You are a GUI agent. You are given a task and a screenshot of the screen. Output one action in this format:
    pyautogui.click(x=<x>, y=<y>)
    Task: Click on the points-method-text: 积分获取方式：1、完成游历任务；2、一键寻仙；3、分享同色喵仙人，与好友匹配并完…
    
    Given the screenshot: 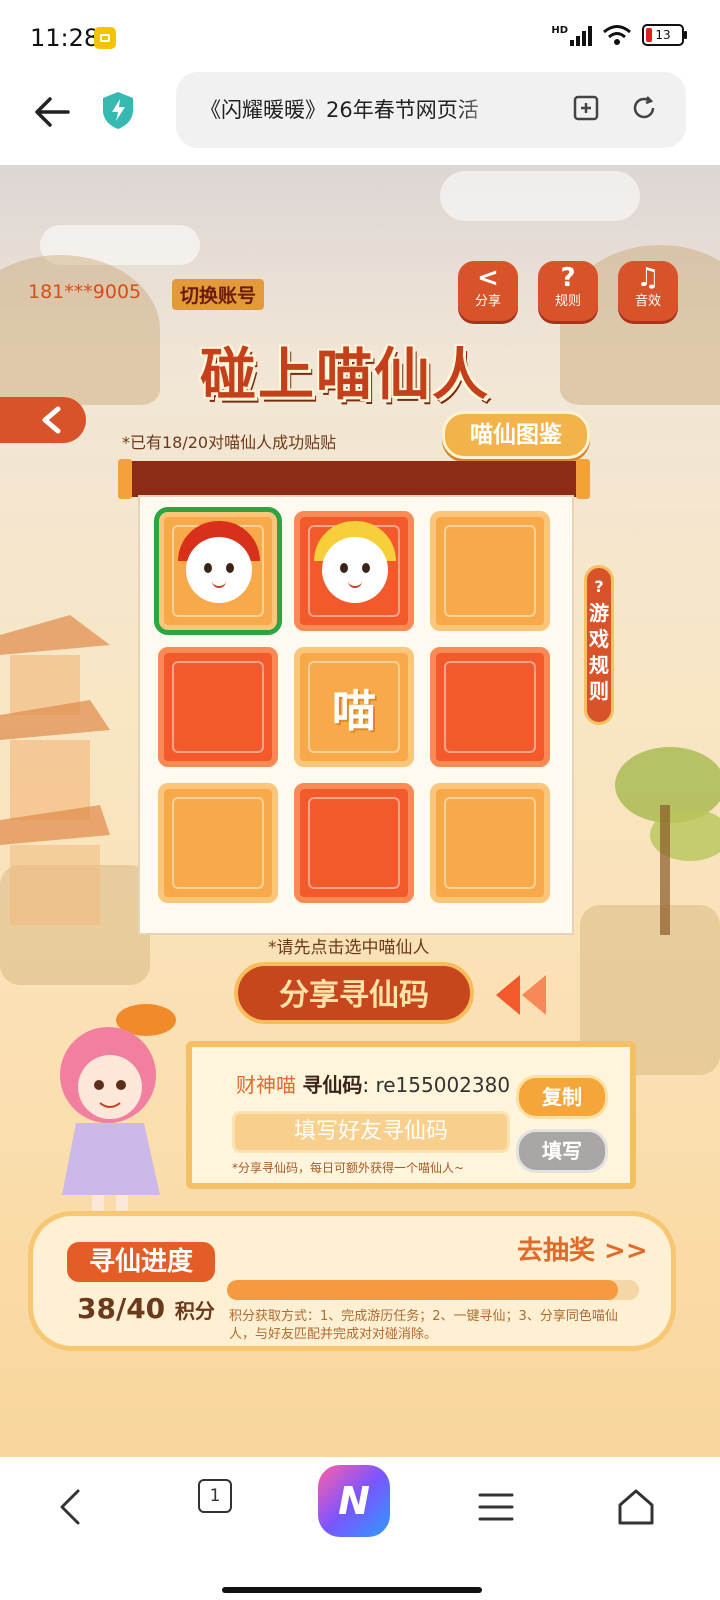 What is the action you would take?
    pyautogui.click(x=423, y=1325)
    